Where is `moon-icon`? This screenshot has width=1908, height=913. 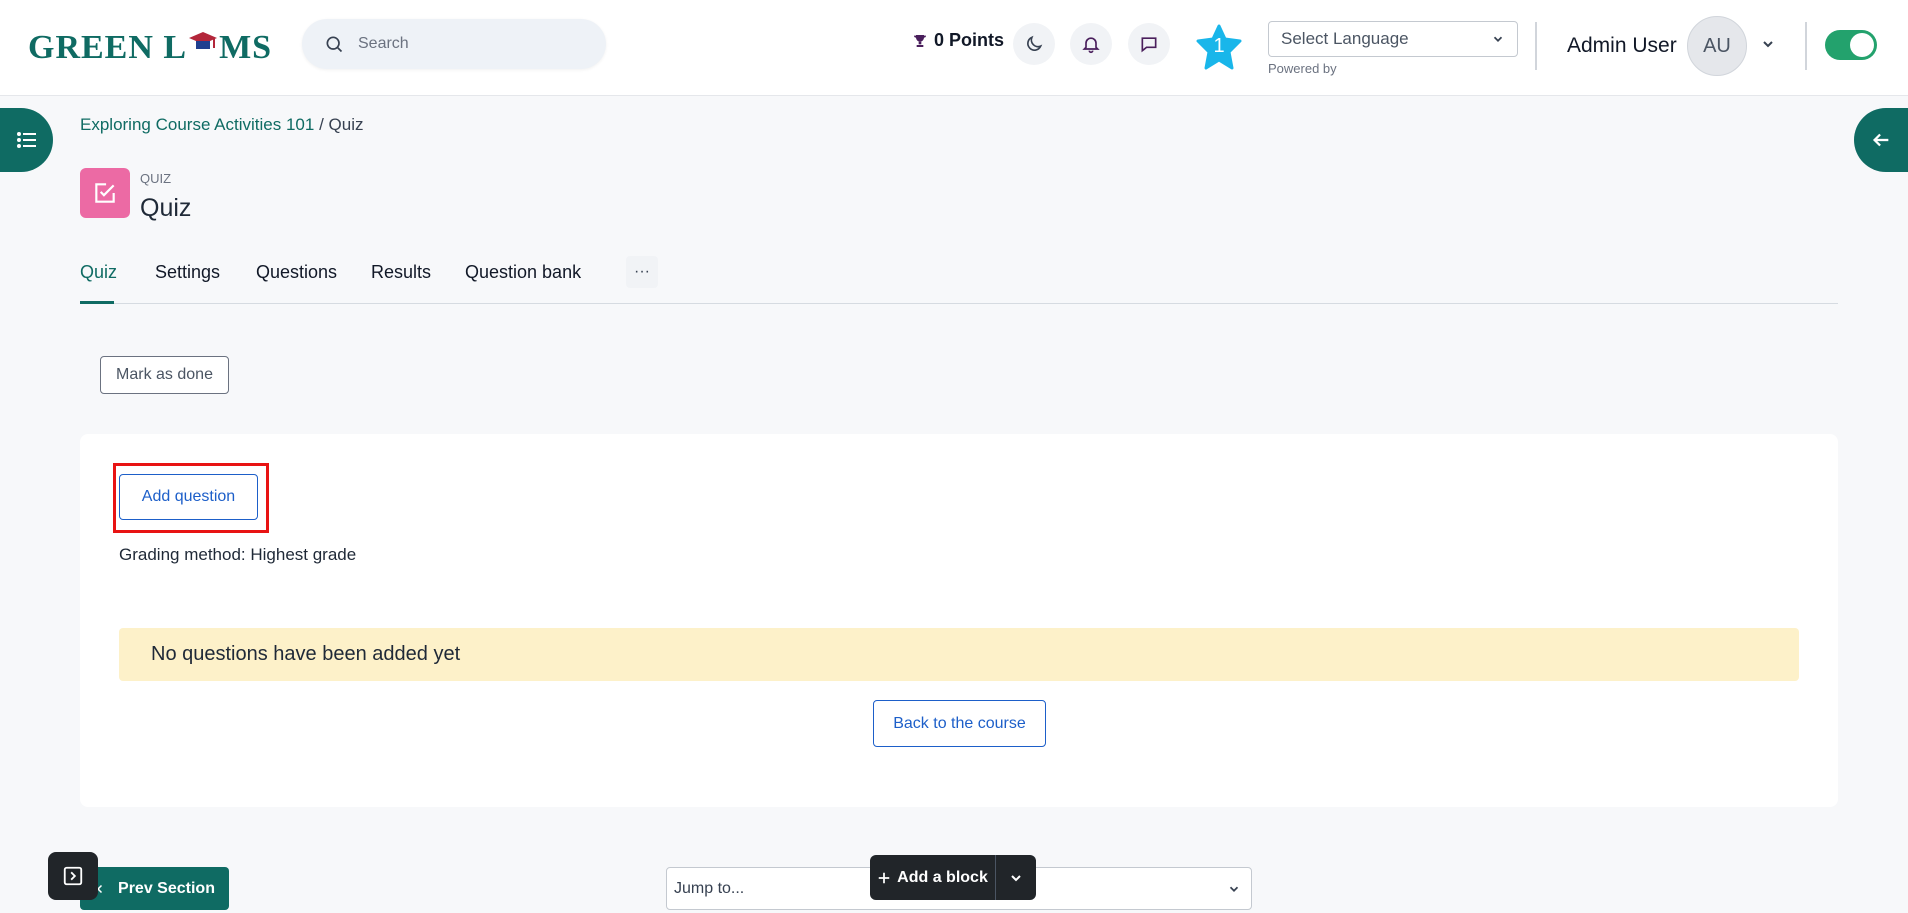 moon-icon is located at coordinates (1035, 43).